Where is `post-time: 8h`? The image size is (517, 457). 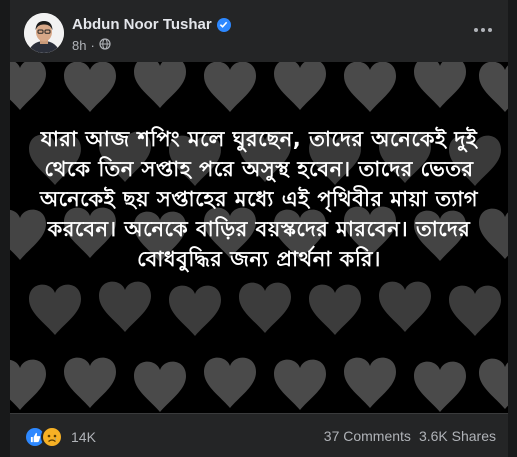 post-time: 8h is located at coordinates (79, 45).